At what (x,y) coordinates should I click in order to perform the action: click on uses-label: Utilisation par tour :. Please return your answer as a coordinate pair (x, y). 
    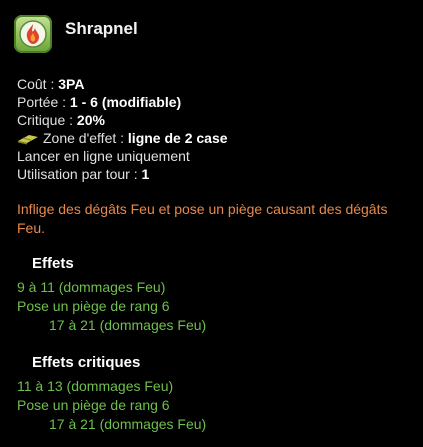
    Looking at the image, I should click on (77, 174).